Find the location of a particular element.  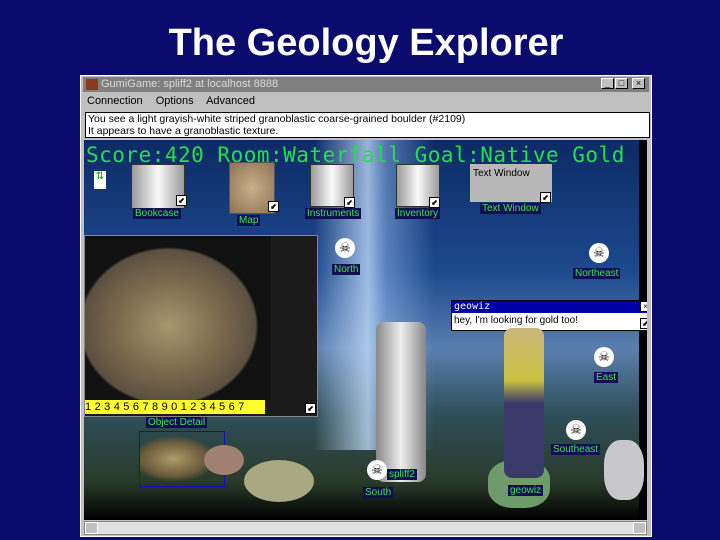

player-avatar-spliff2 is located at coordinates (401, 402).